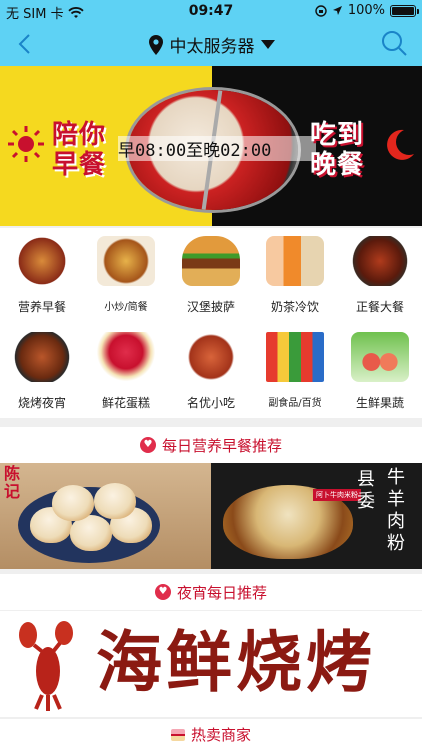 This screenshot has width=422, height=750. Describe the element at coordinates (337, 495) in the screenshot. I see `shop-tag: 阿卜牛肉米粉` at that location.